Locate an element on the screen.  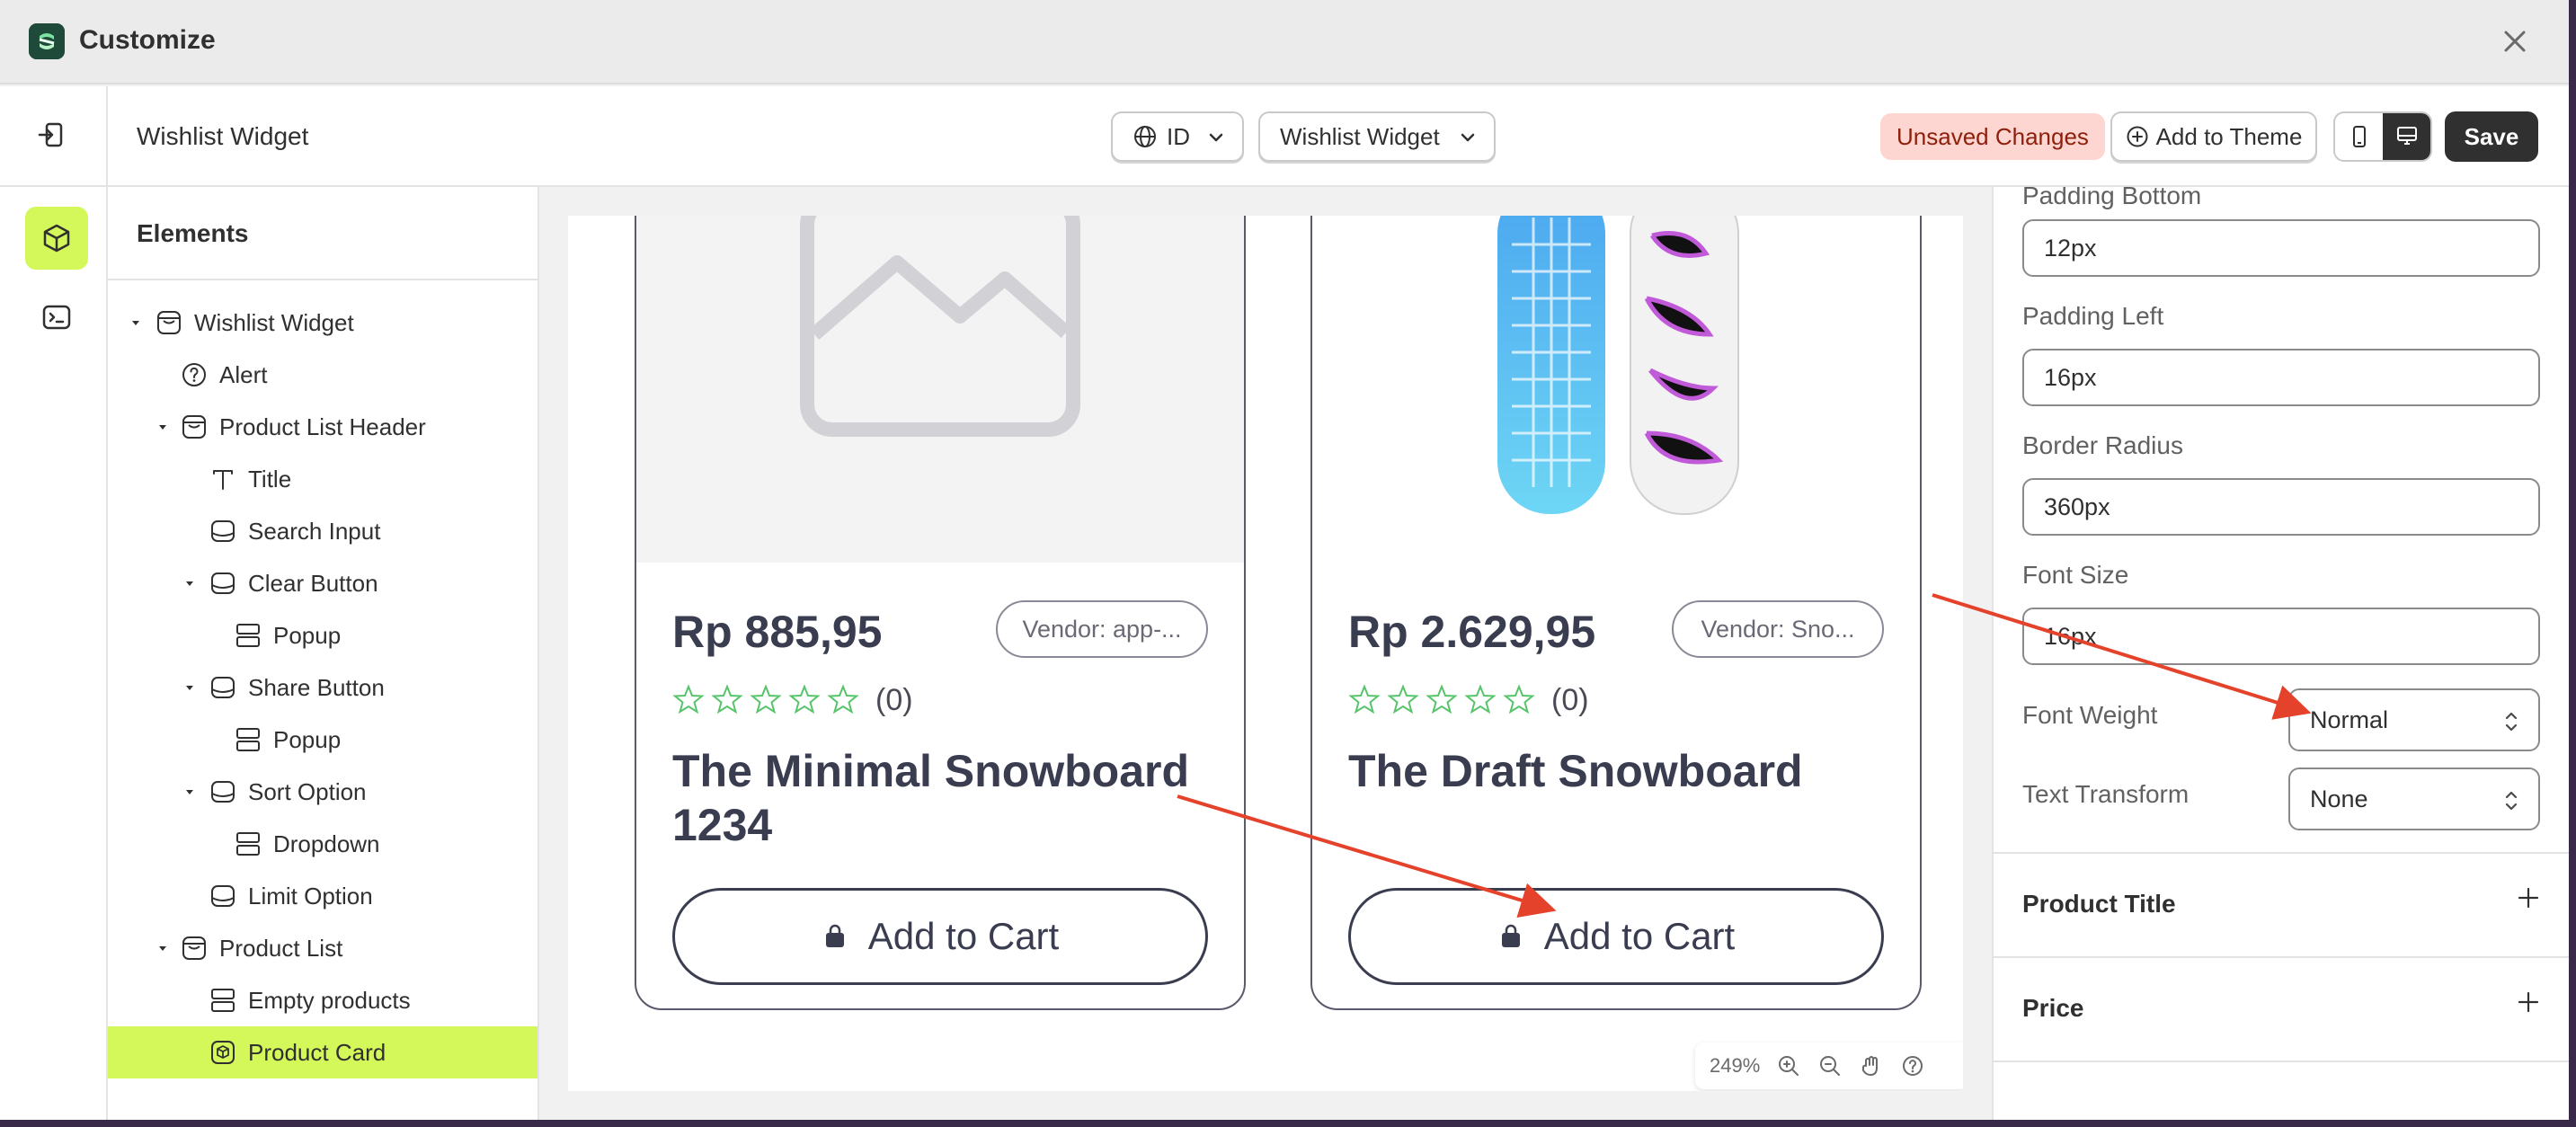
zoom-level: 249% is located at coordinates (1735, 1065).